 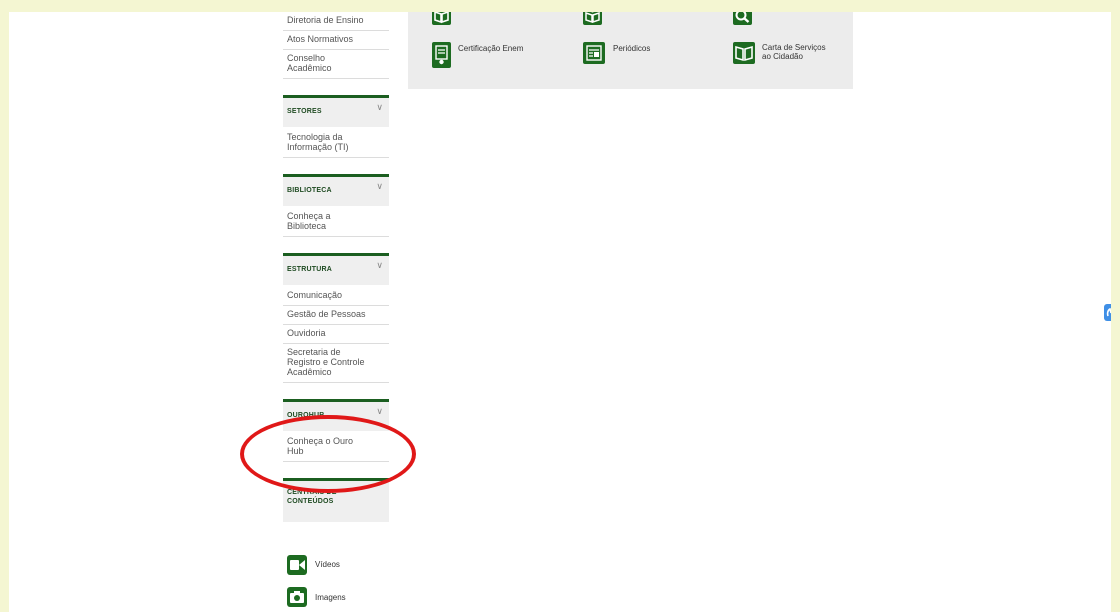 I want to click on newspaper-icon, so click(x=594, y=53).